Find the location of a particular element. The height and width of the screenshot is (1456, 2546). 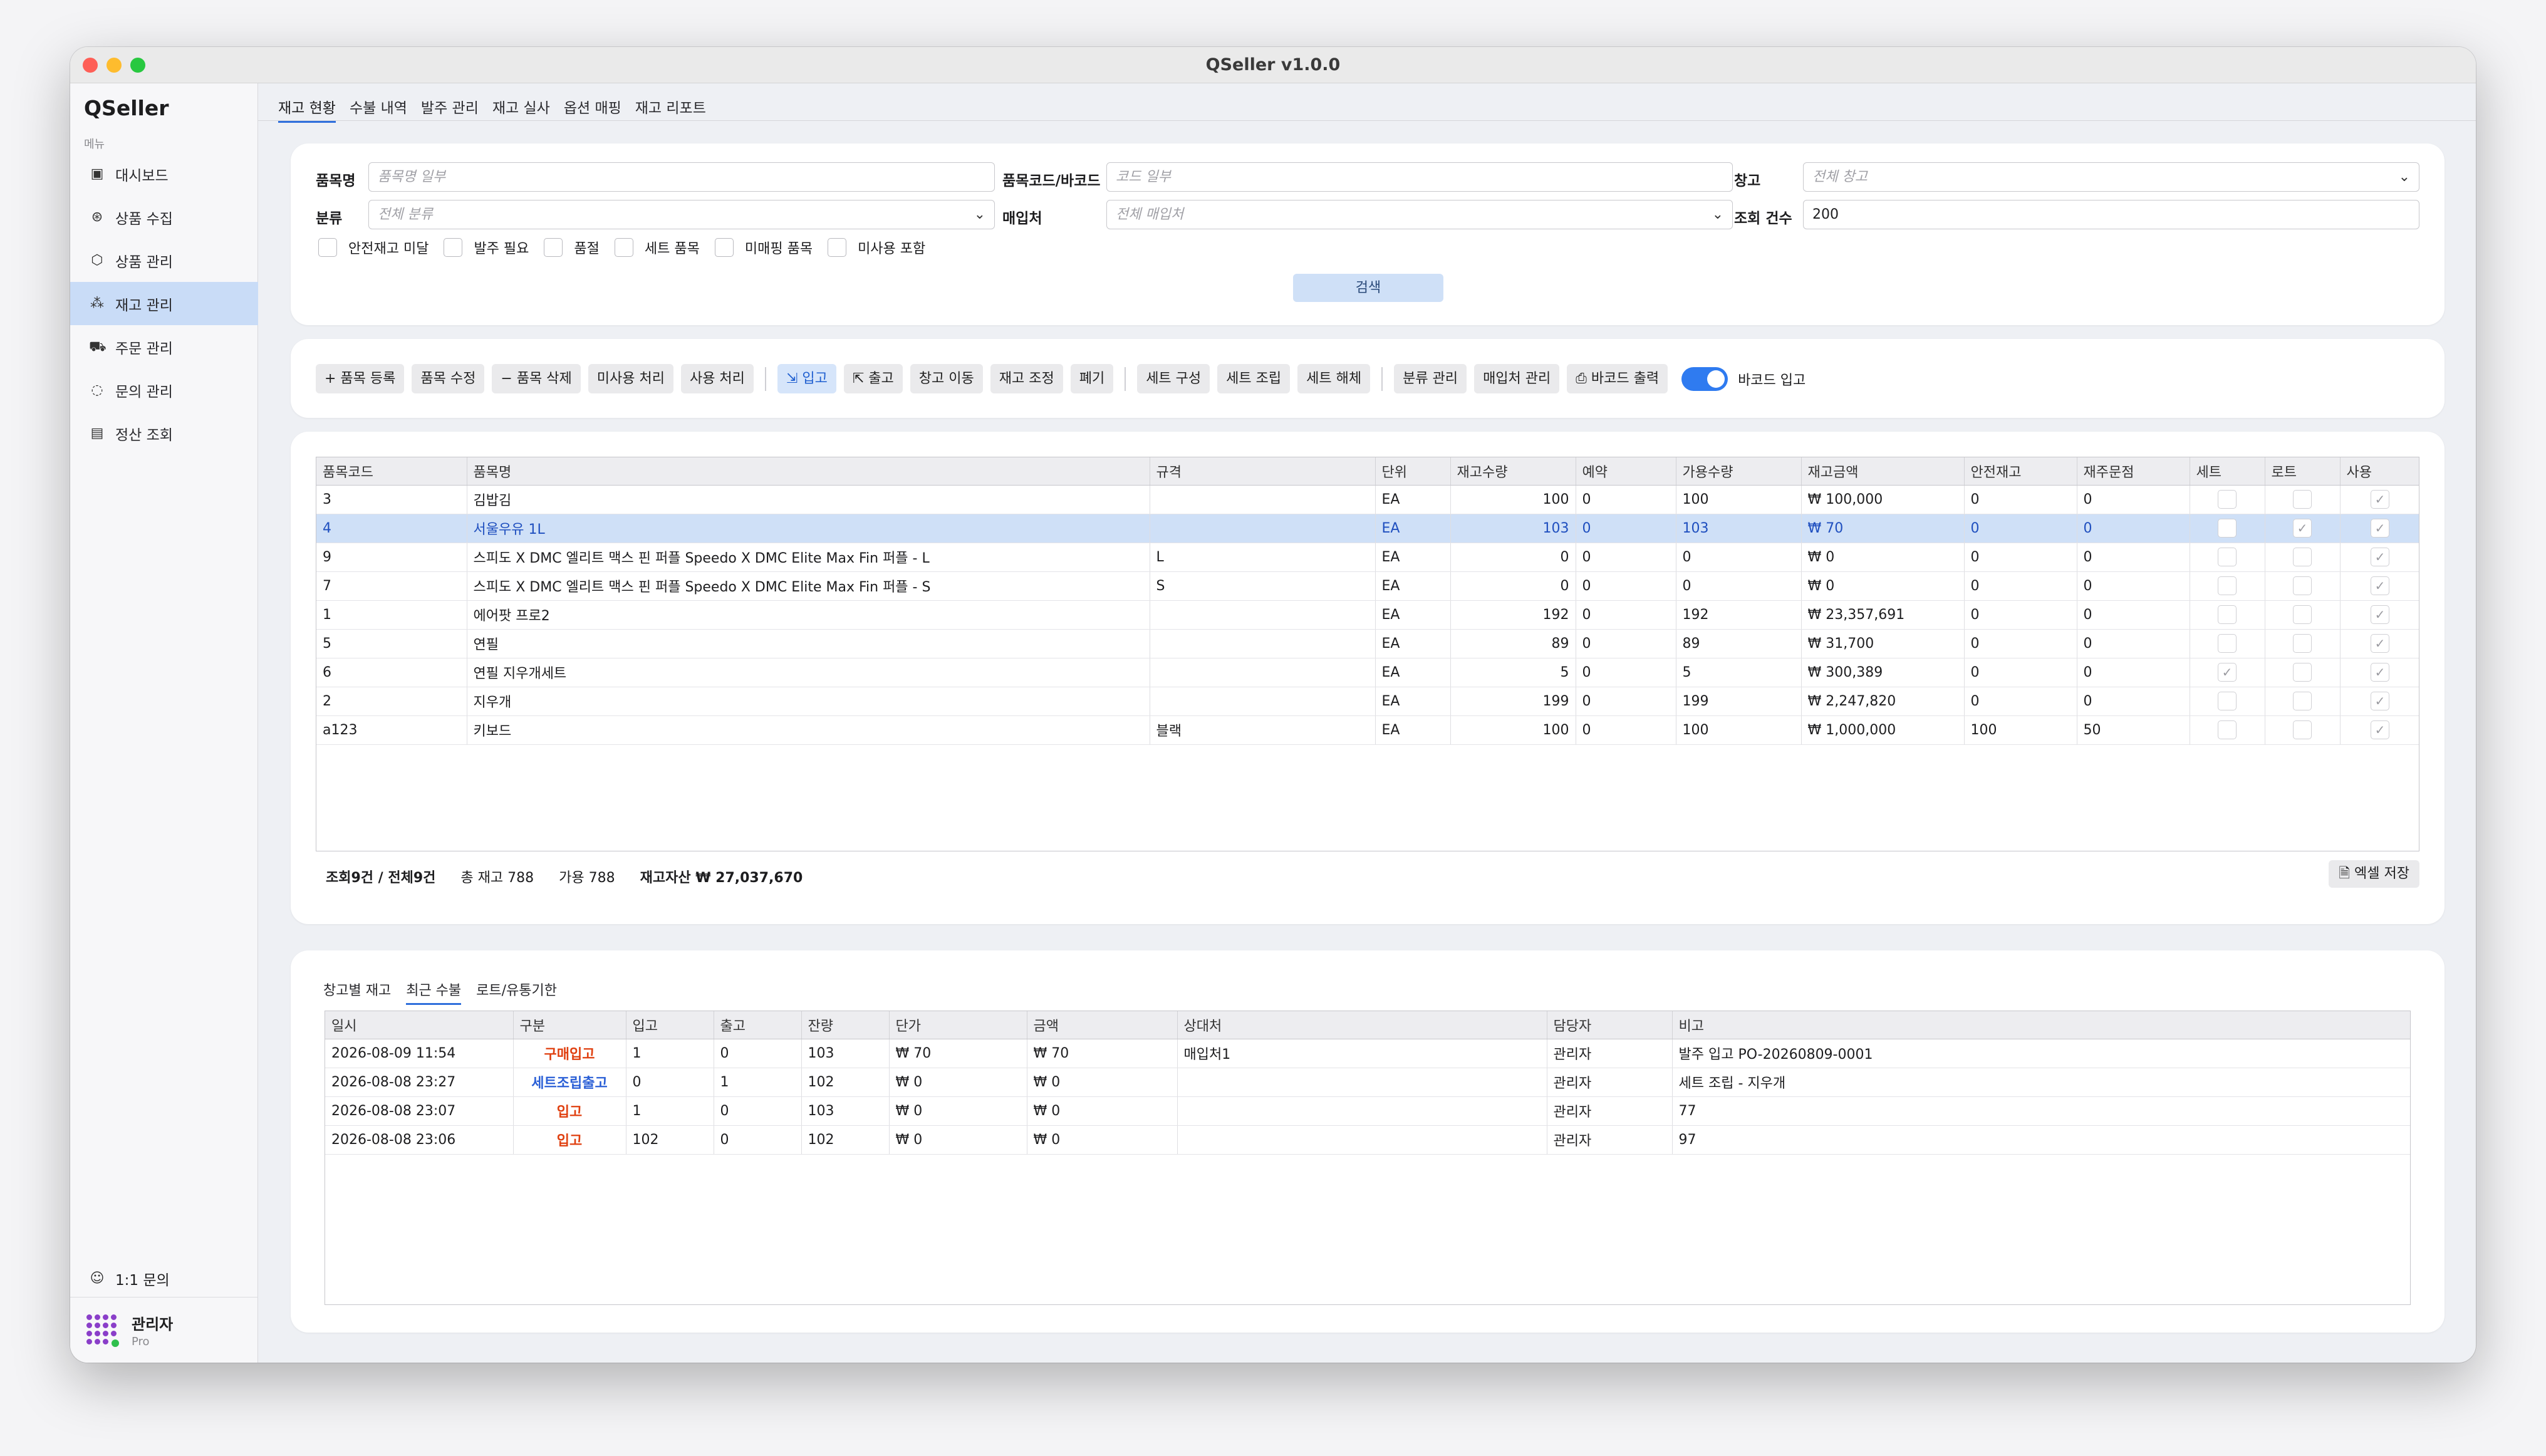

column-header: 단가 is located at coordinates (958, 1025).